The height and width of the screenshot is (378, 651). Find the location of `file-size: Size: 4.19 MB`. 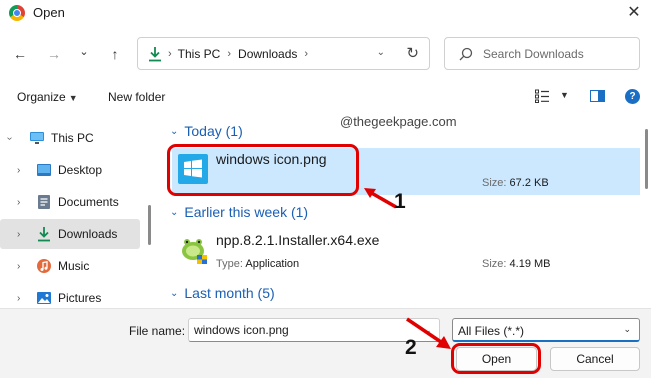

file-size: Size: 4.19 MB is located at coordinates (516, 264).